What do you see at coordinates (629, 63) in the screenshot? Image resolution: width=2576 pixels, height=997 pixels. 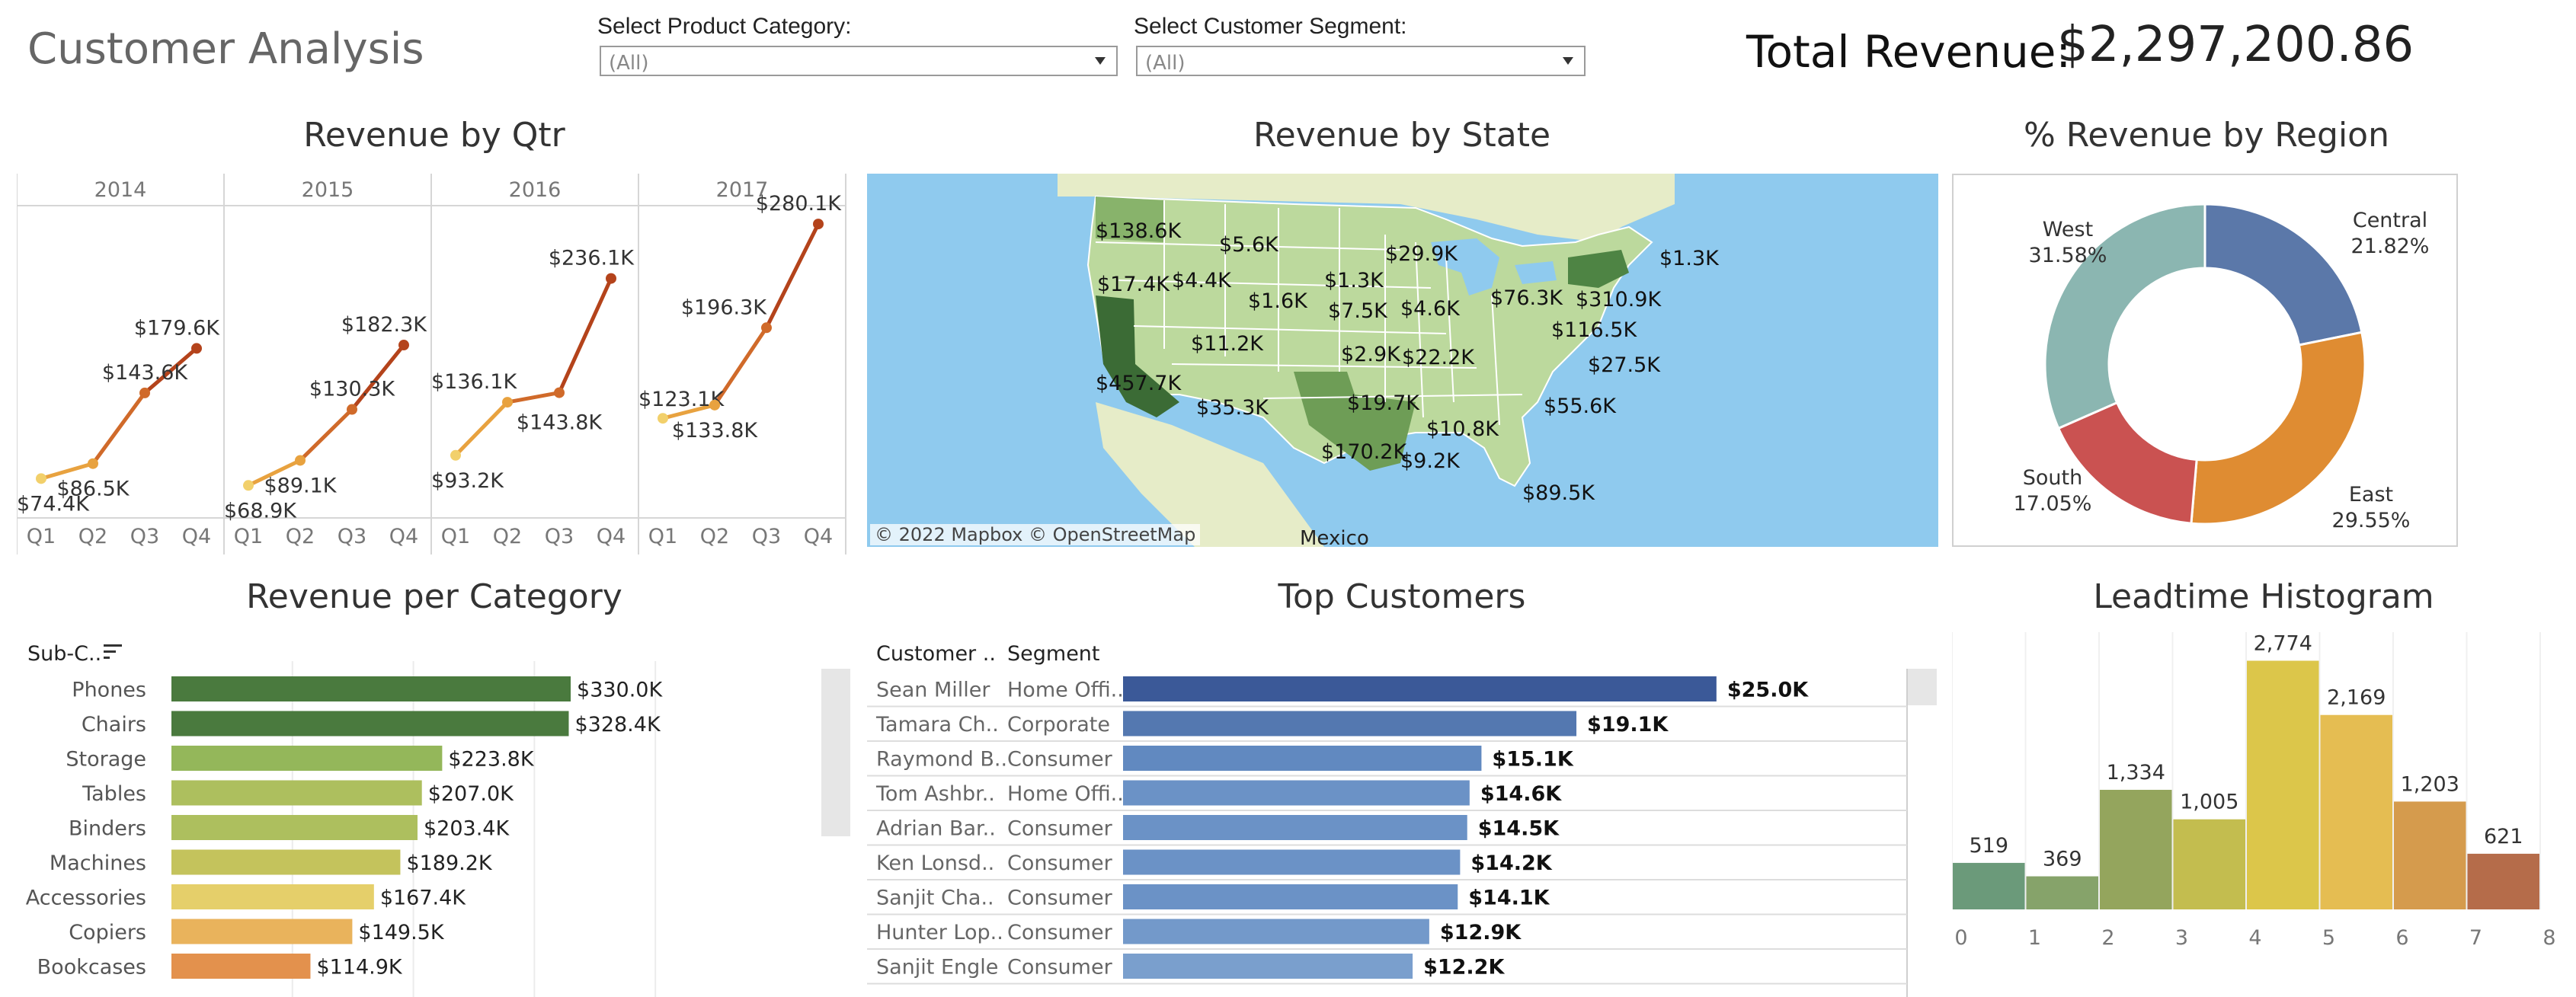 I see `product-category-select-value: (All)` at bounding box center [629, 63].